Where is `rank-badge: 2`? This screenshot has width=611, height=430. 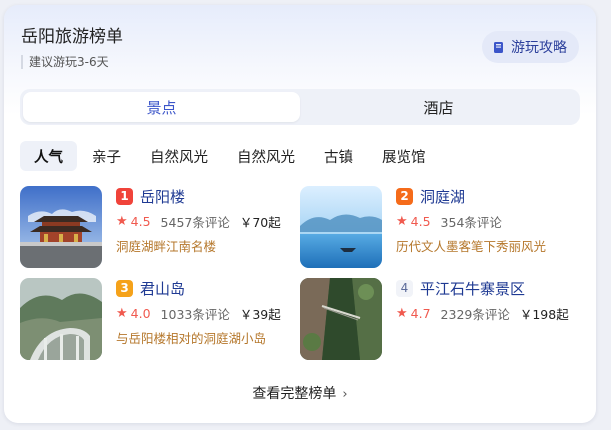 rank-badge: 2 is located at coordinates (404, 196).